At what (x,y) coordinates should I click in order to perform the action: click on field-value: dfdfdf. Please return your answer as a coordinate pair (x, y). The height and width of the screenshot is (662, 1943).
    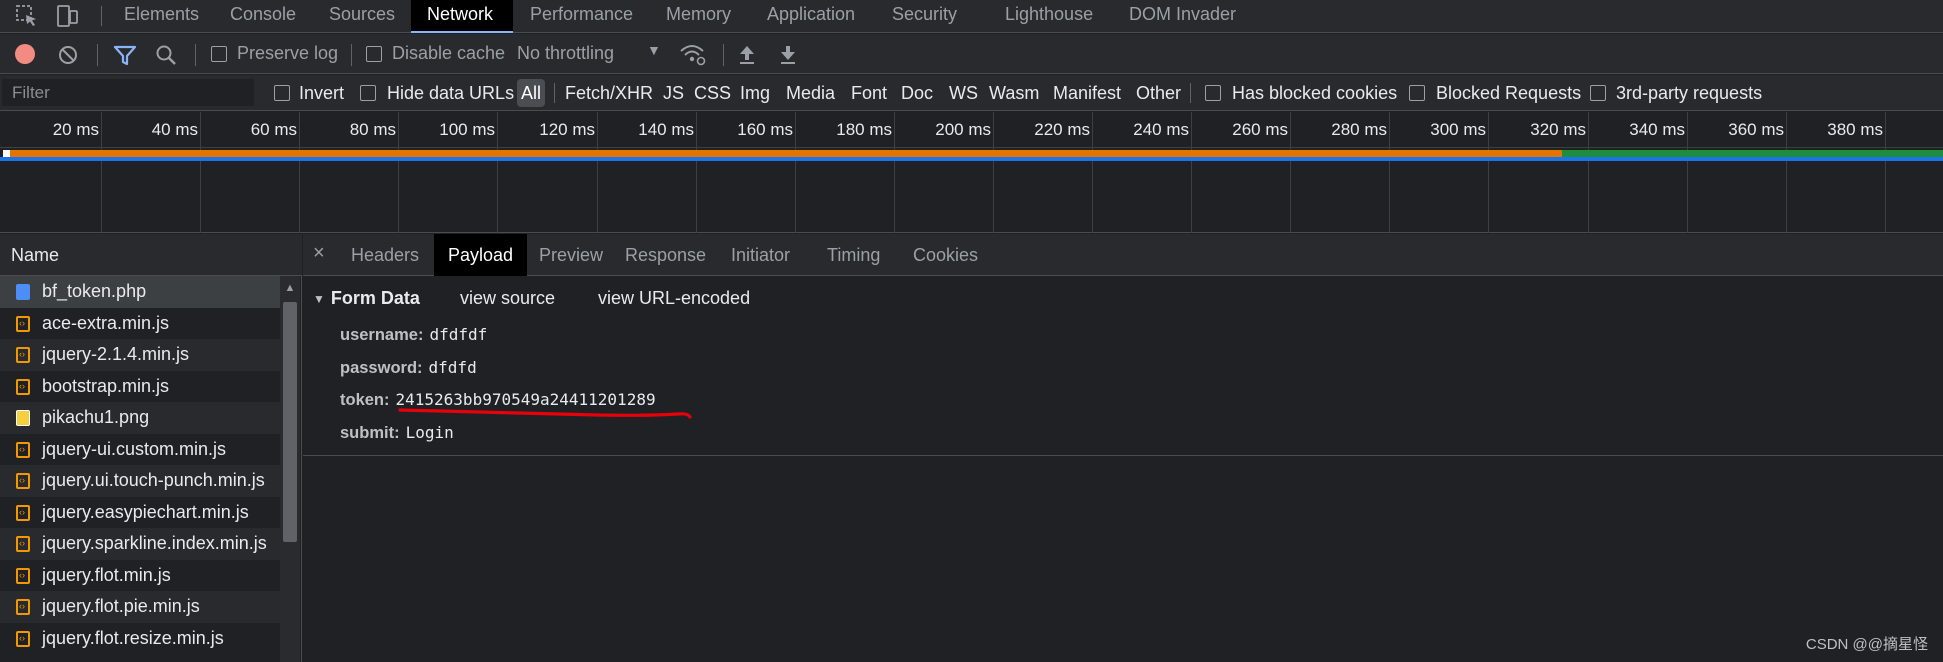
    Looking at the image, I should click on (458, 334).